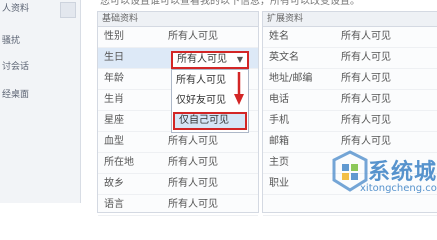 The height and width of the screenshot is (240, 437). I want to click on option-only-me: 仅自己可见, so click(210, 121).